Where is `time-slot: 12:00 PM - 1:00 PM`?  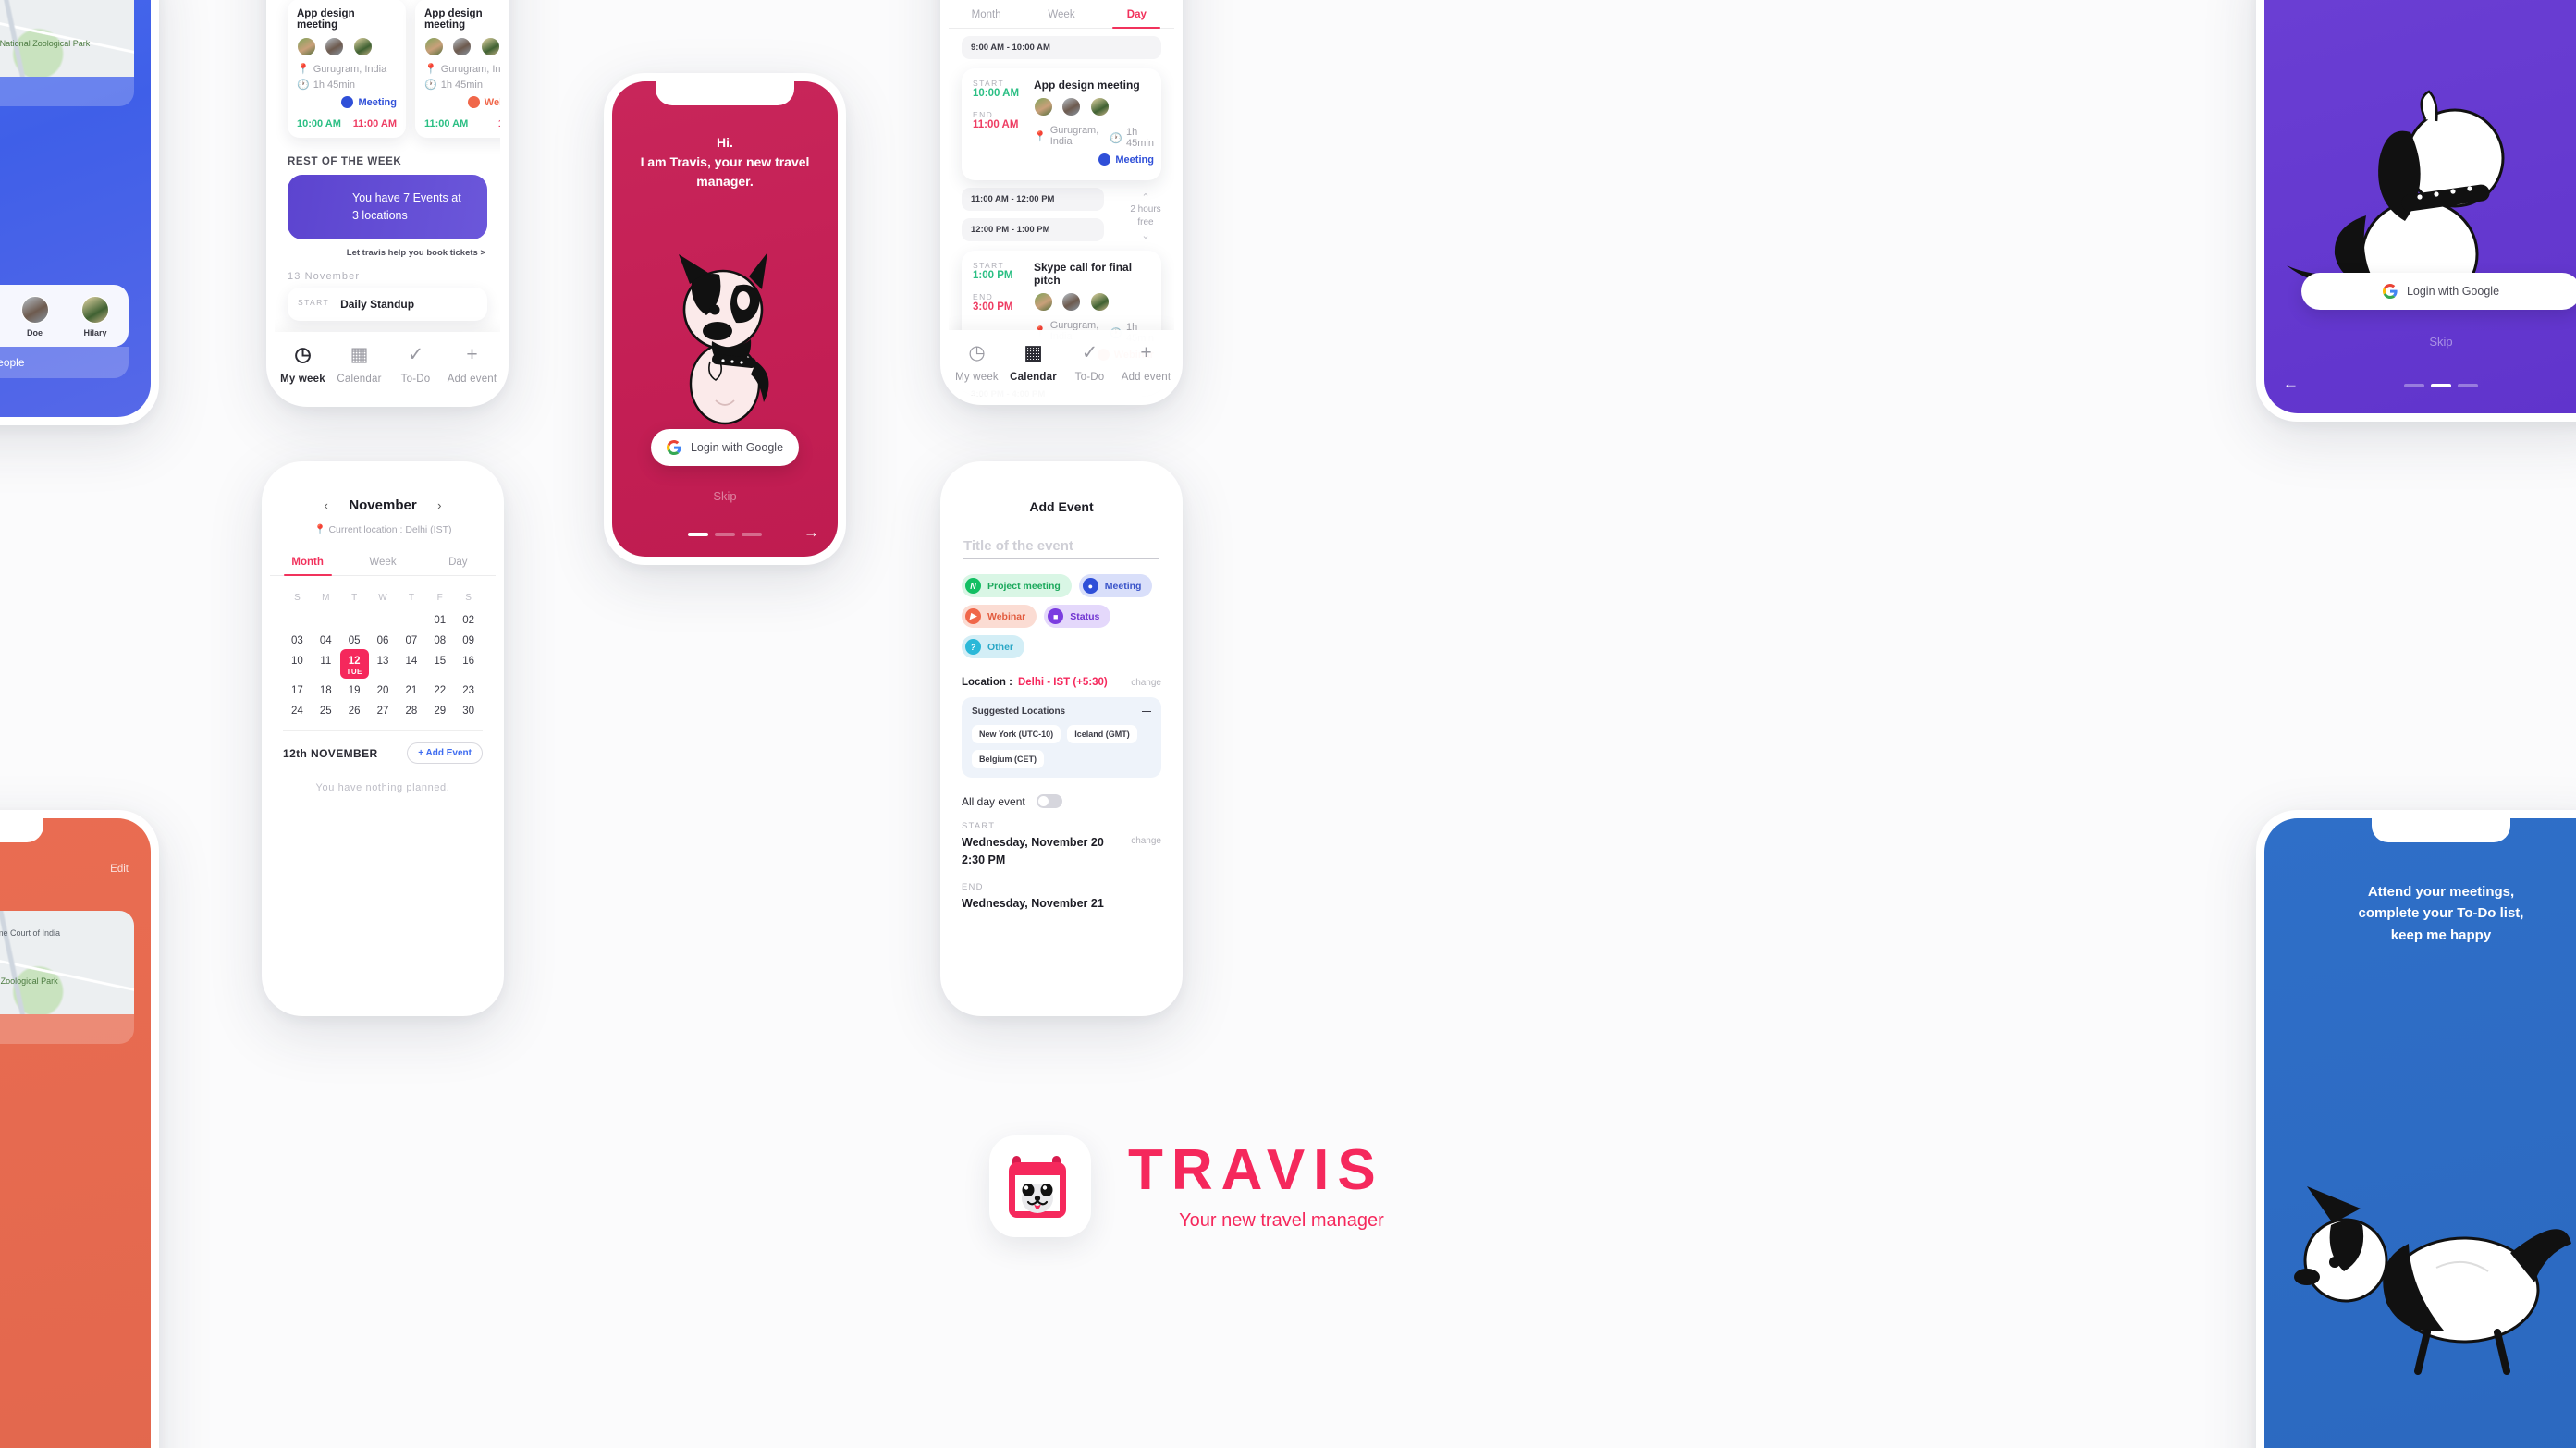
time-slot: 12:00 PM - 1:00 PM is located at coordinates (1033, 229).